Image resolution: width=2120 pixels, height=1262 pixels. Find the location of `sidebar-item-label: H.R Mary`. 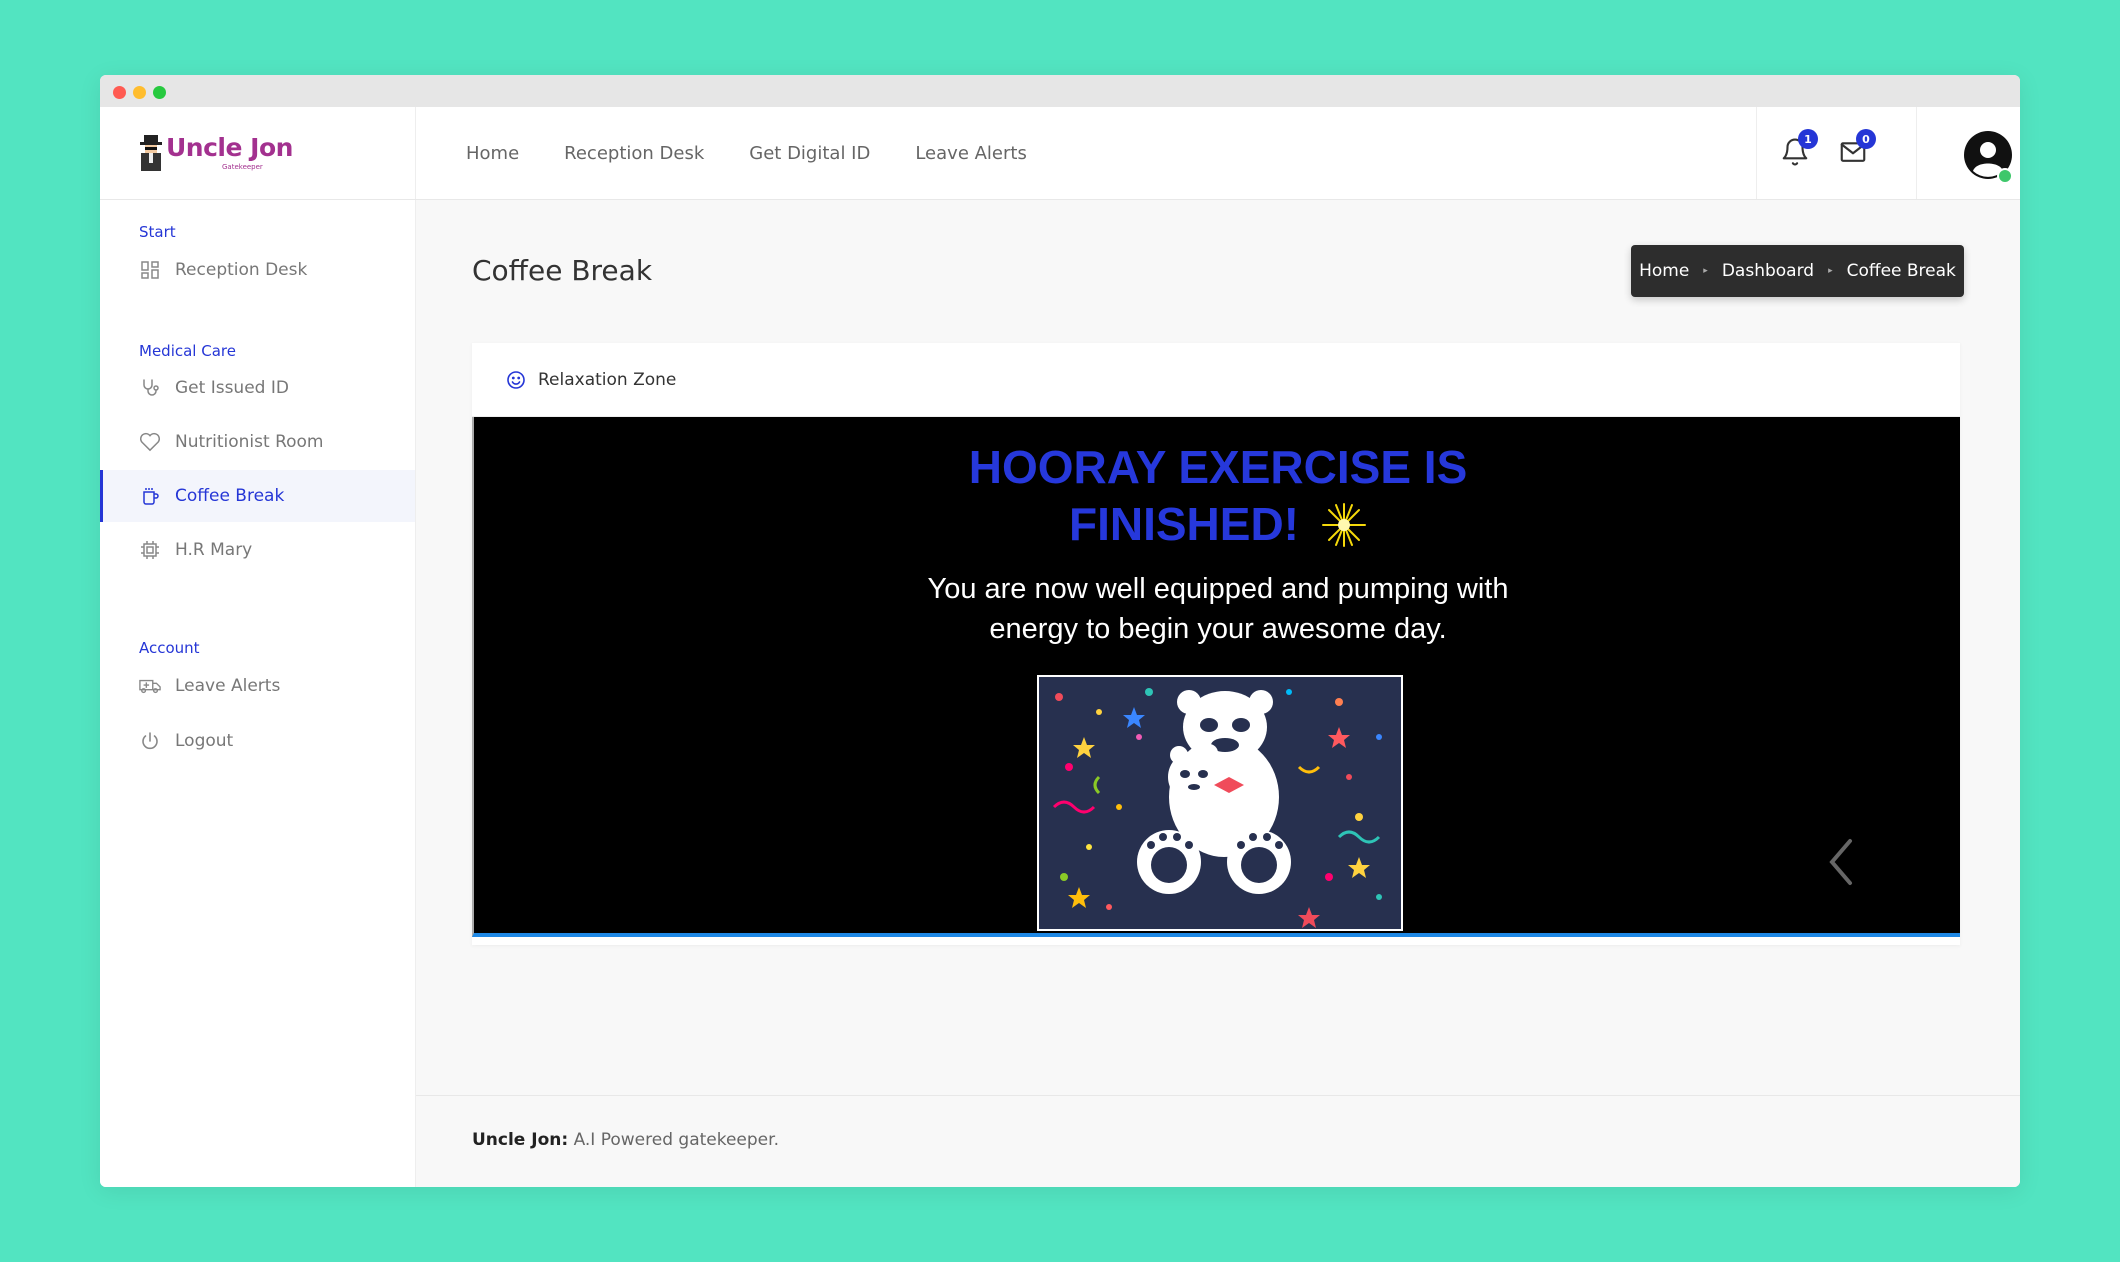

sidebar-item-label: H.R Mary is located at coordinates (214, 550).